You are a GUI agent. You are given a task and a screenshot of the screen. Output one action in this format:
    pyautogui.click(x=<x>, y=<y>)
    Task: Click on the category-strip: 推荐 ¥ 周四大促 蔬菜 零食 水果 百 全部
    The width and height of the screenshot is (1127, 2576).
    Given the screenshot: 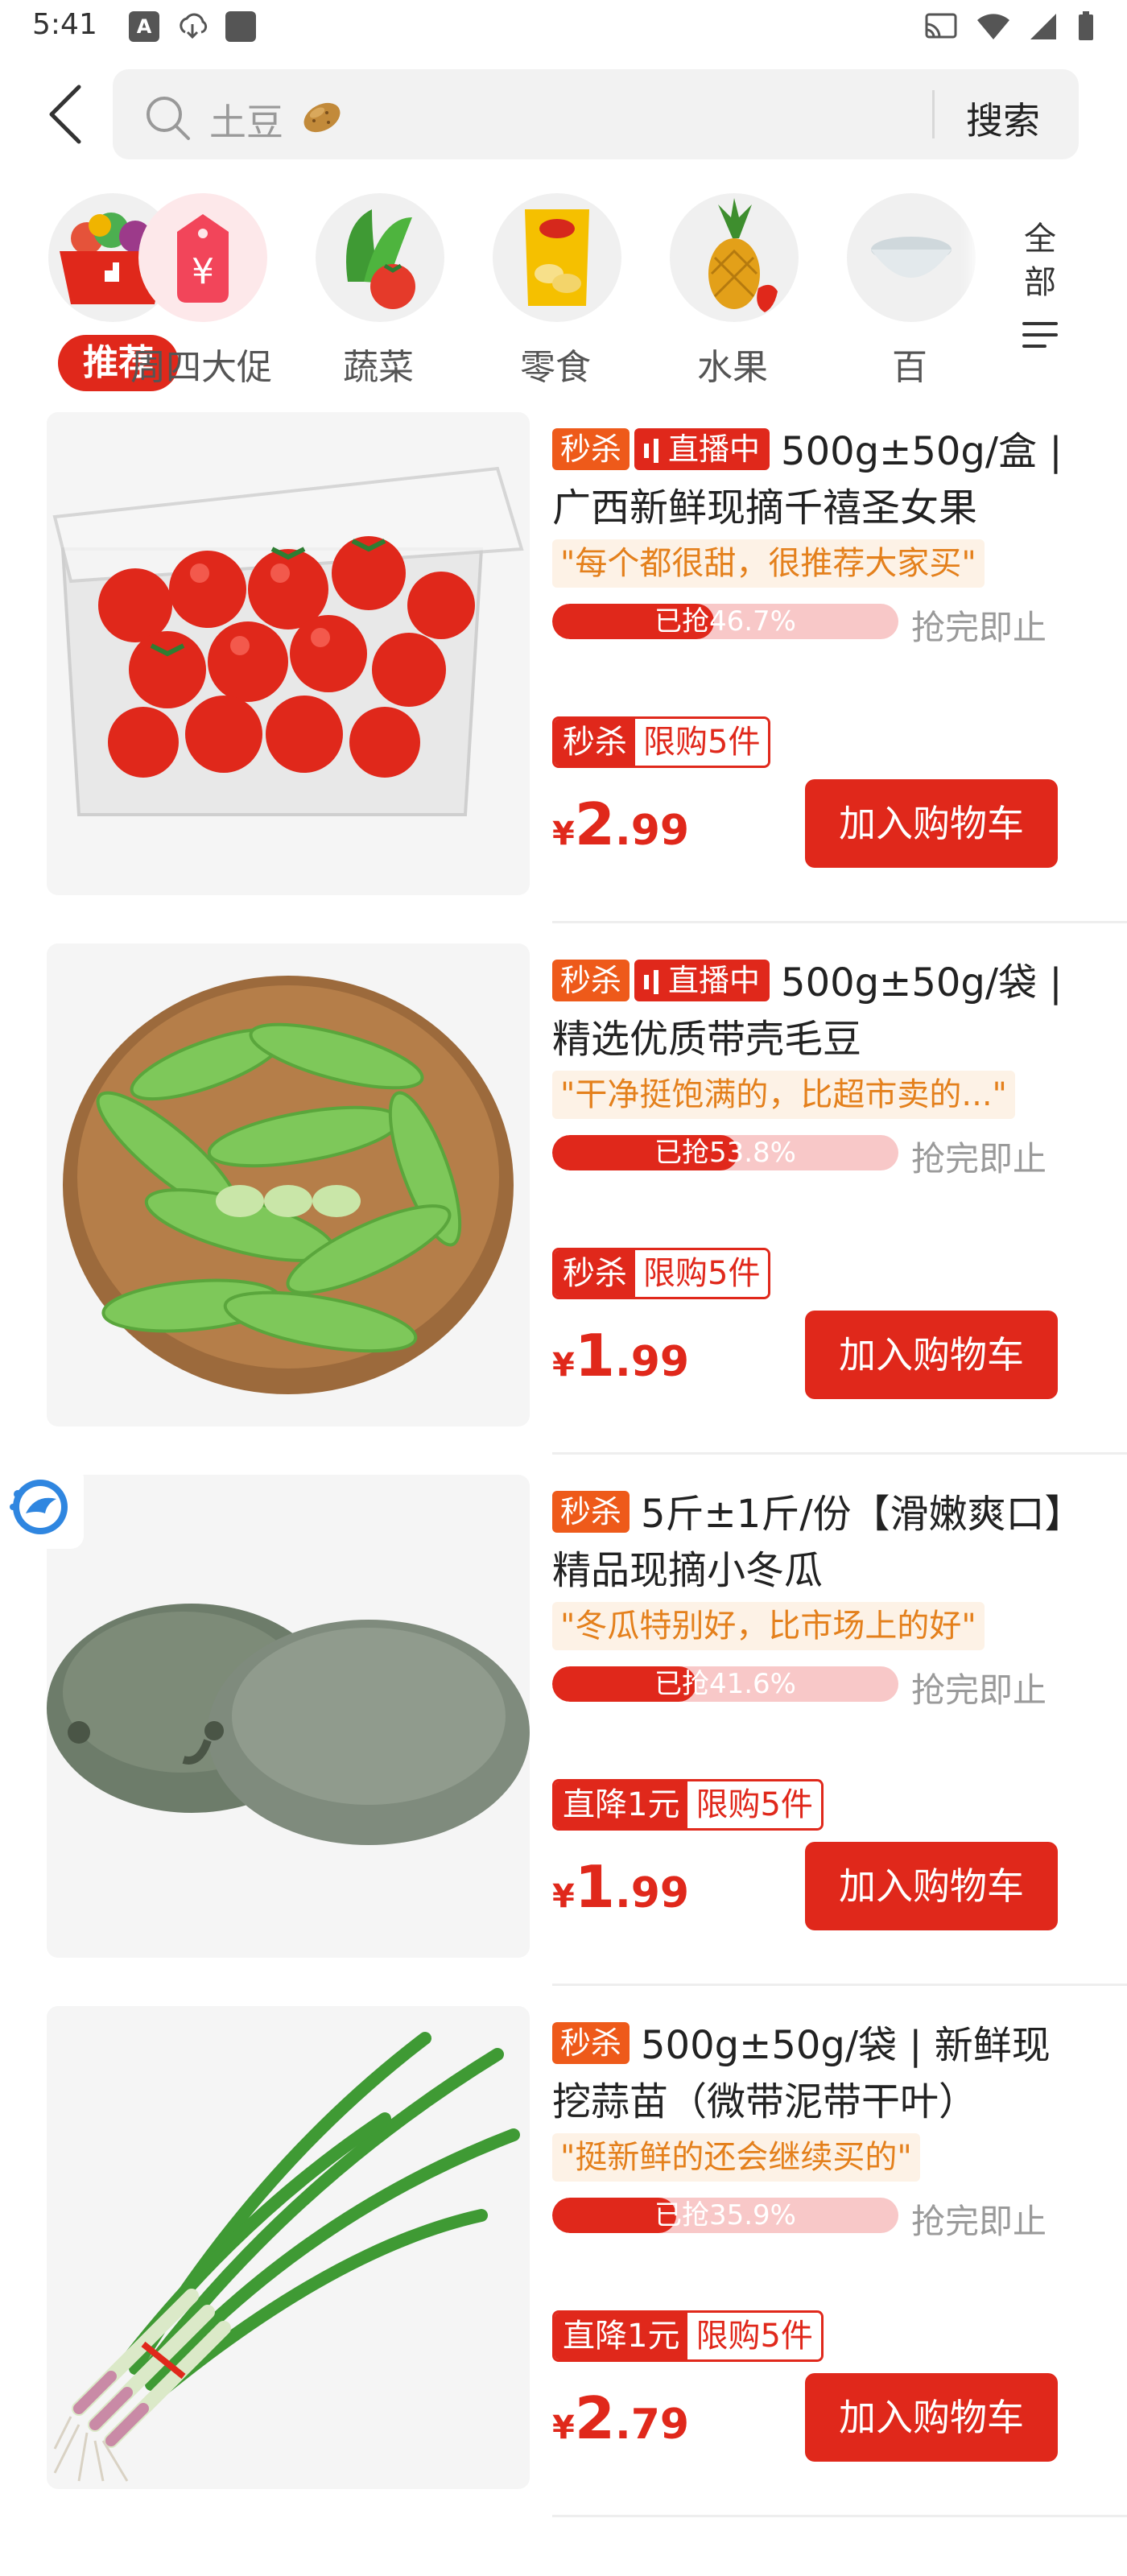 What is the action you would take?
    pyautogui.click(x=563, y=292)
    